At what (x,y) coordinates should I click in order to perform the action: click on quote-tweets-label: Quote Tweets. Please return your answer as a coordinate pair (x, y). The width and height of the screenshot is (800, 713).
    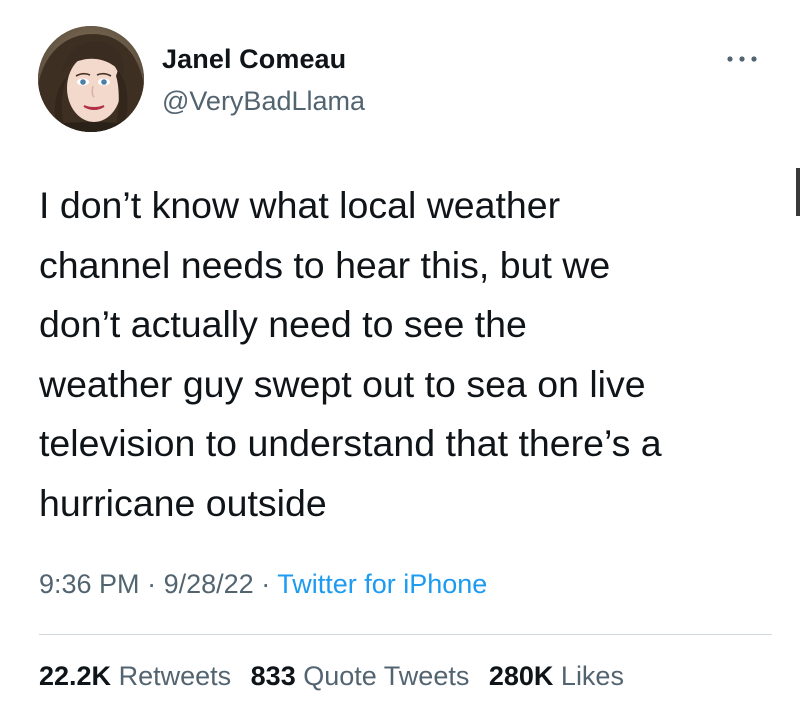
    Looking at the image, I should click on (386, 676).